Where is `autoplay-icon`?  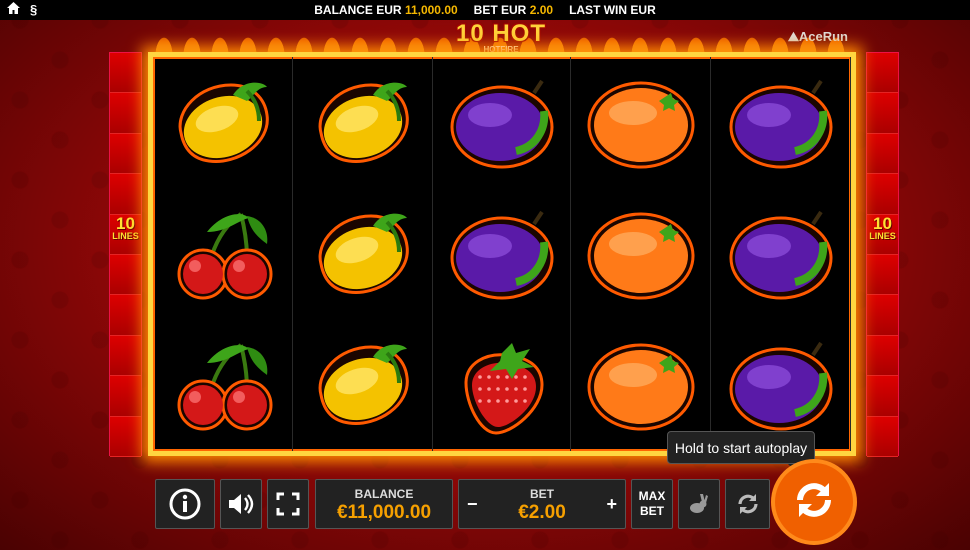
autoplay-icon is located at coordinates (748, 504).